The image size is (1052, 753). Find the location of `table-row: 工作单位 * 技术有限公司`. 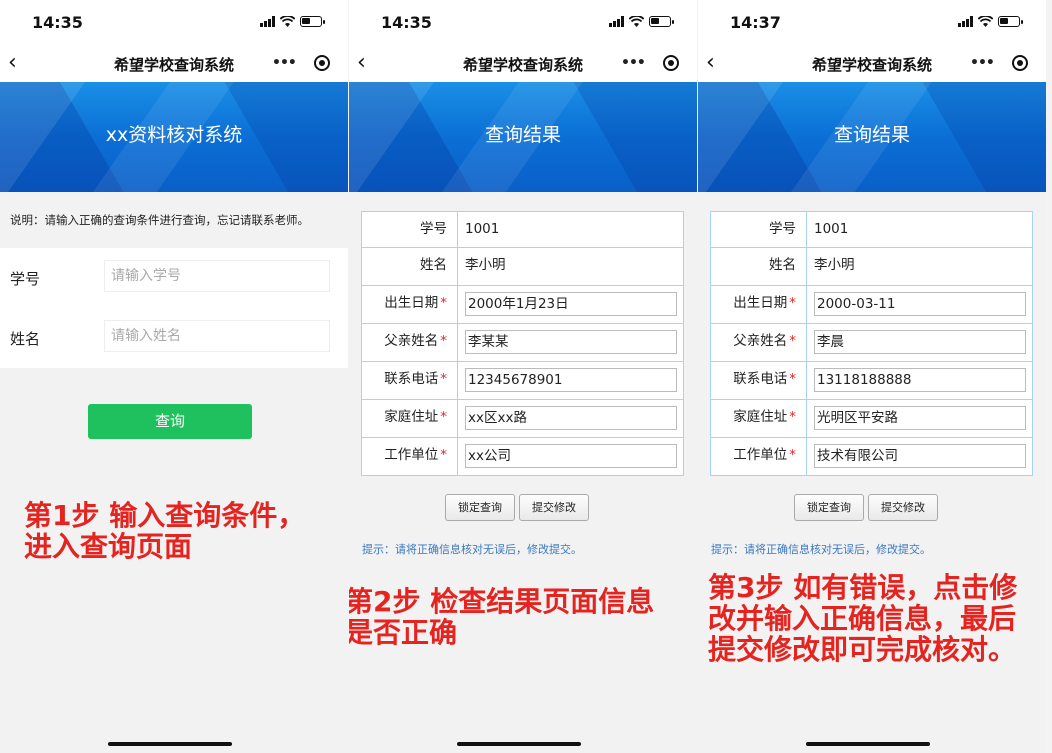

table-row: 工作单位 * 技术有限公司 is located at coordinates (871, 456).